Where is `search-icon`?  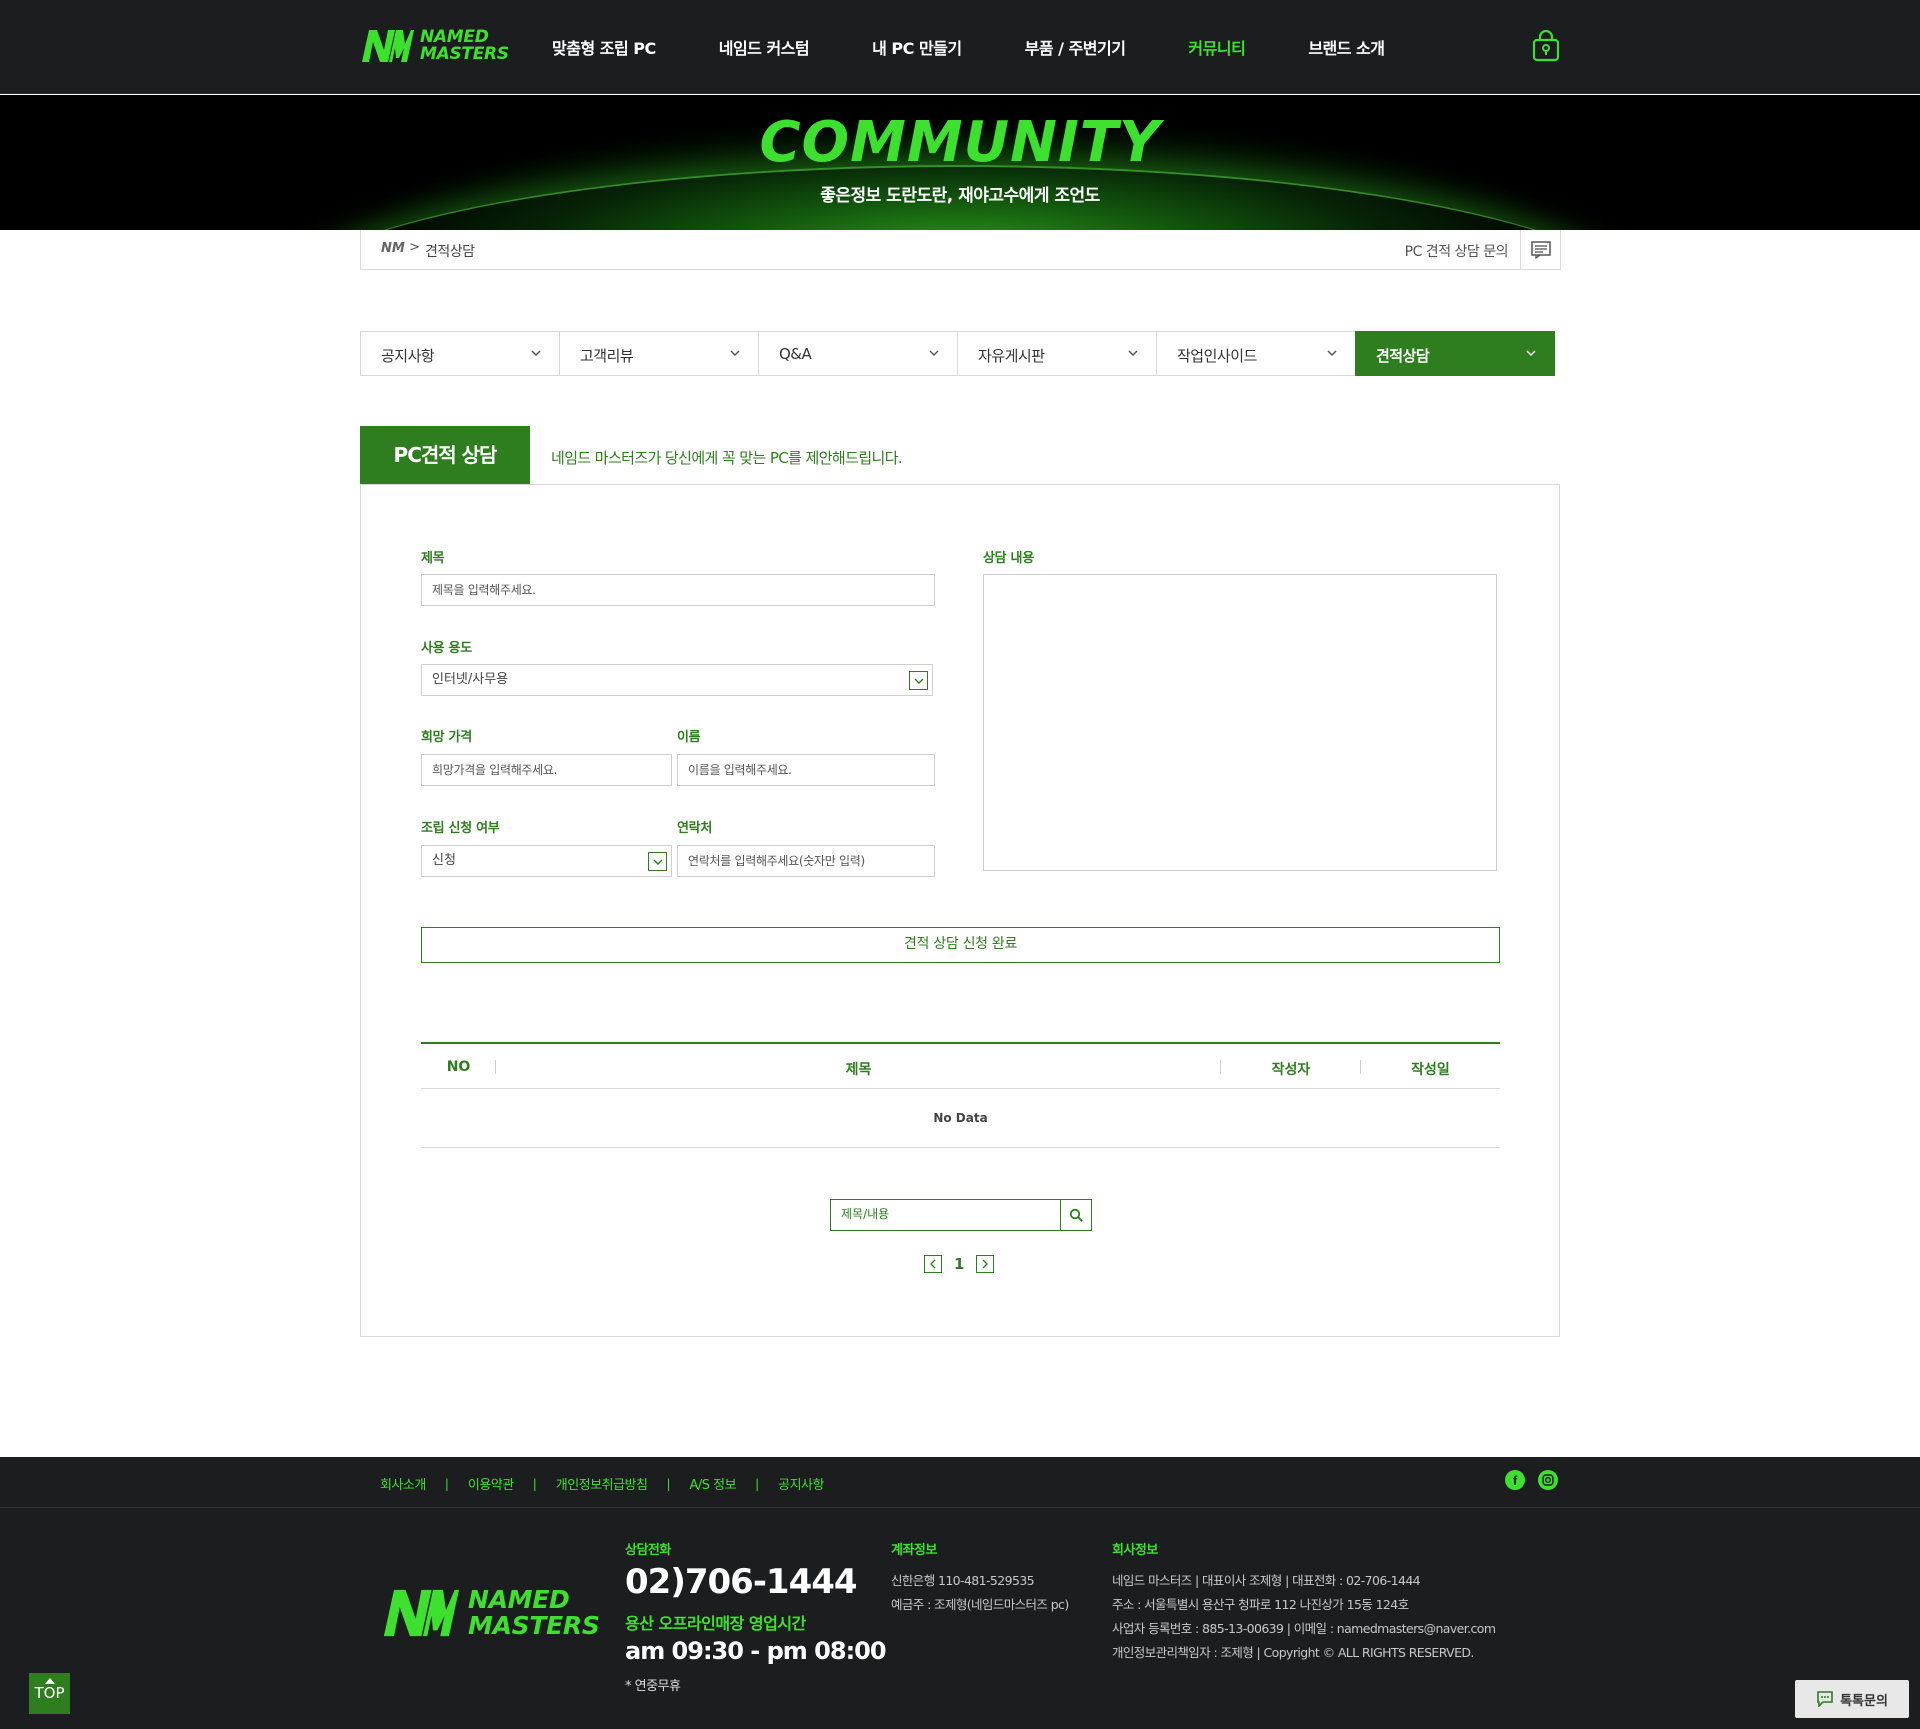
search-icon is located at coordinates (1076, 1215).